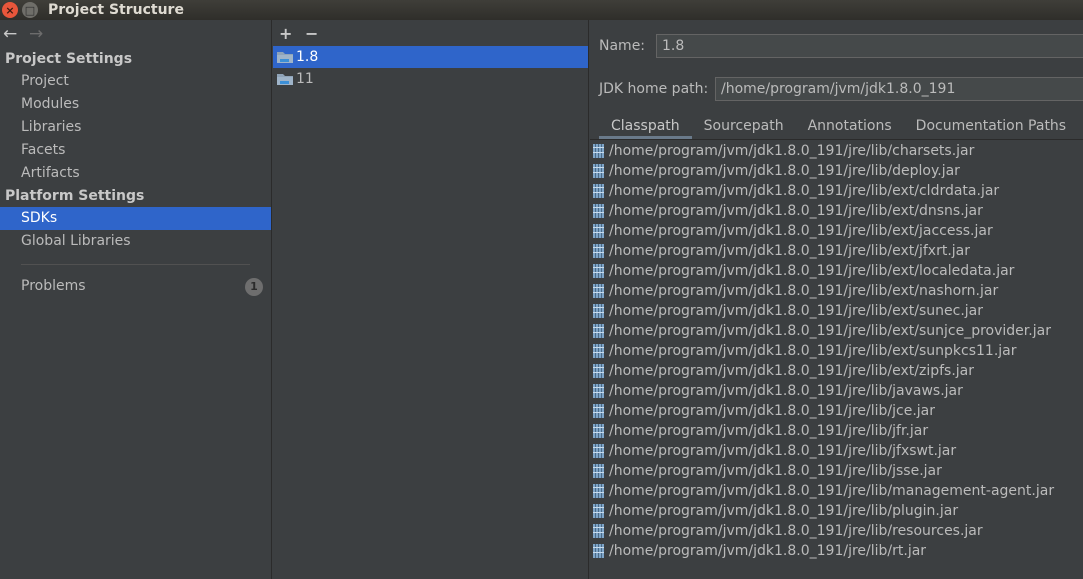 Image resolution: width=1083 pixels, height=579 pixels. What do you see at coordinates (836, 139) in the screenshot?
I see `tabs-divider` at bounding box center [836, 139].